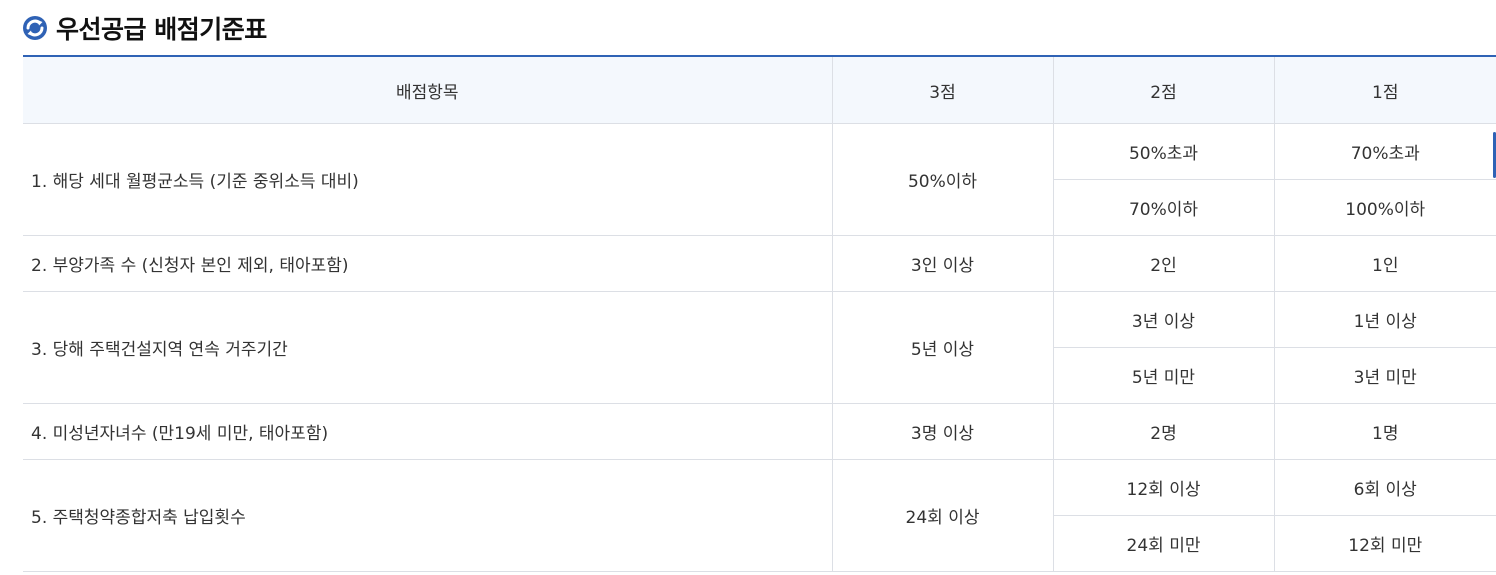 This screenshot has width=1496, height=575. I want to click on header-score1: 1점, so click(1384, 90).